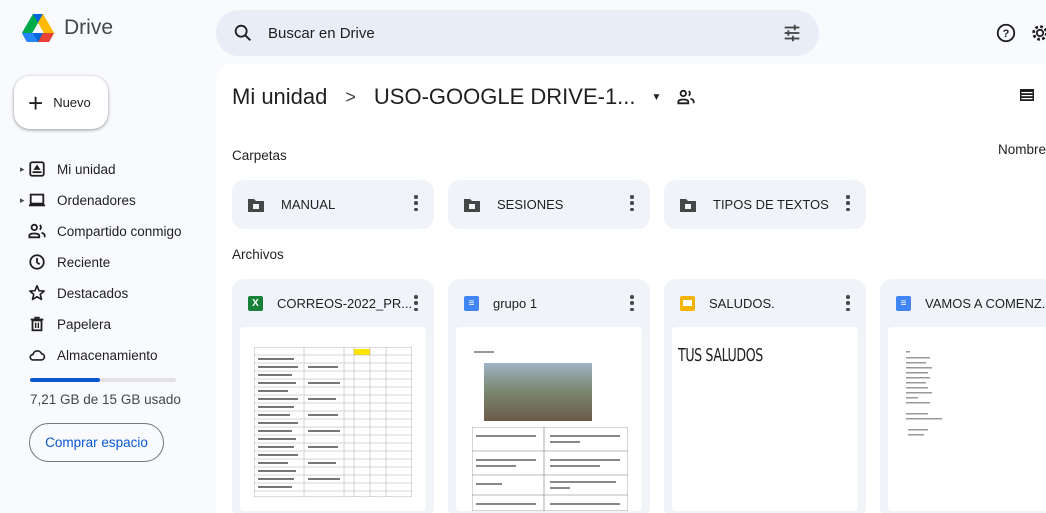 The image size is (1046, 513). I want to click on breadcrumb-root: Mi unidad, so click(279, 97).